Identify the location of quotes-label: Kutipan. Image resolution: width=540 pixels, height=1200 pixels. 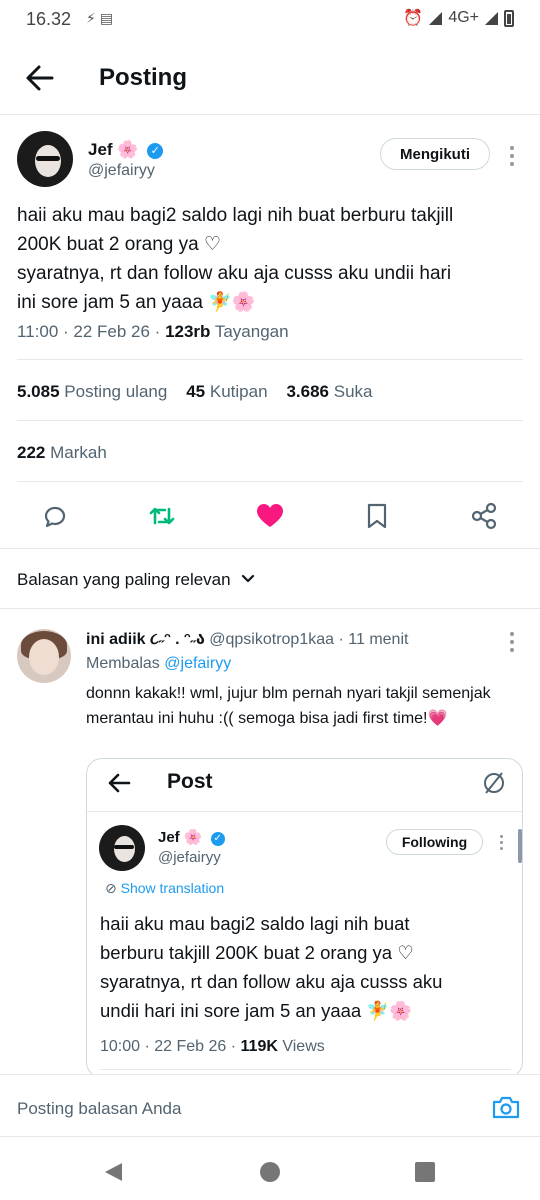
(239, 391).